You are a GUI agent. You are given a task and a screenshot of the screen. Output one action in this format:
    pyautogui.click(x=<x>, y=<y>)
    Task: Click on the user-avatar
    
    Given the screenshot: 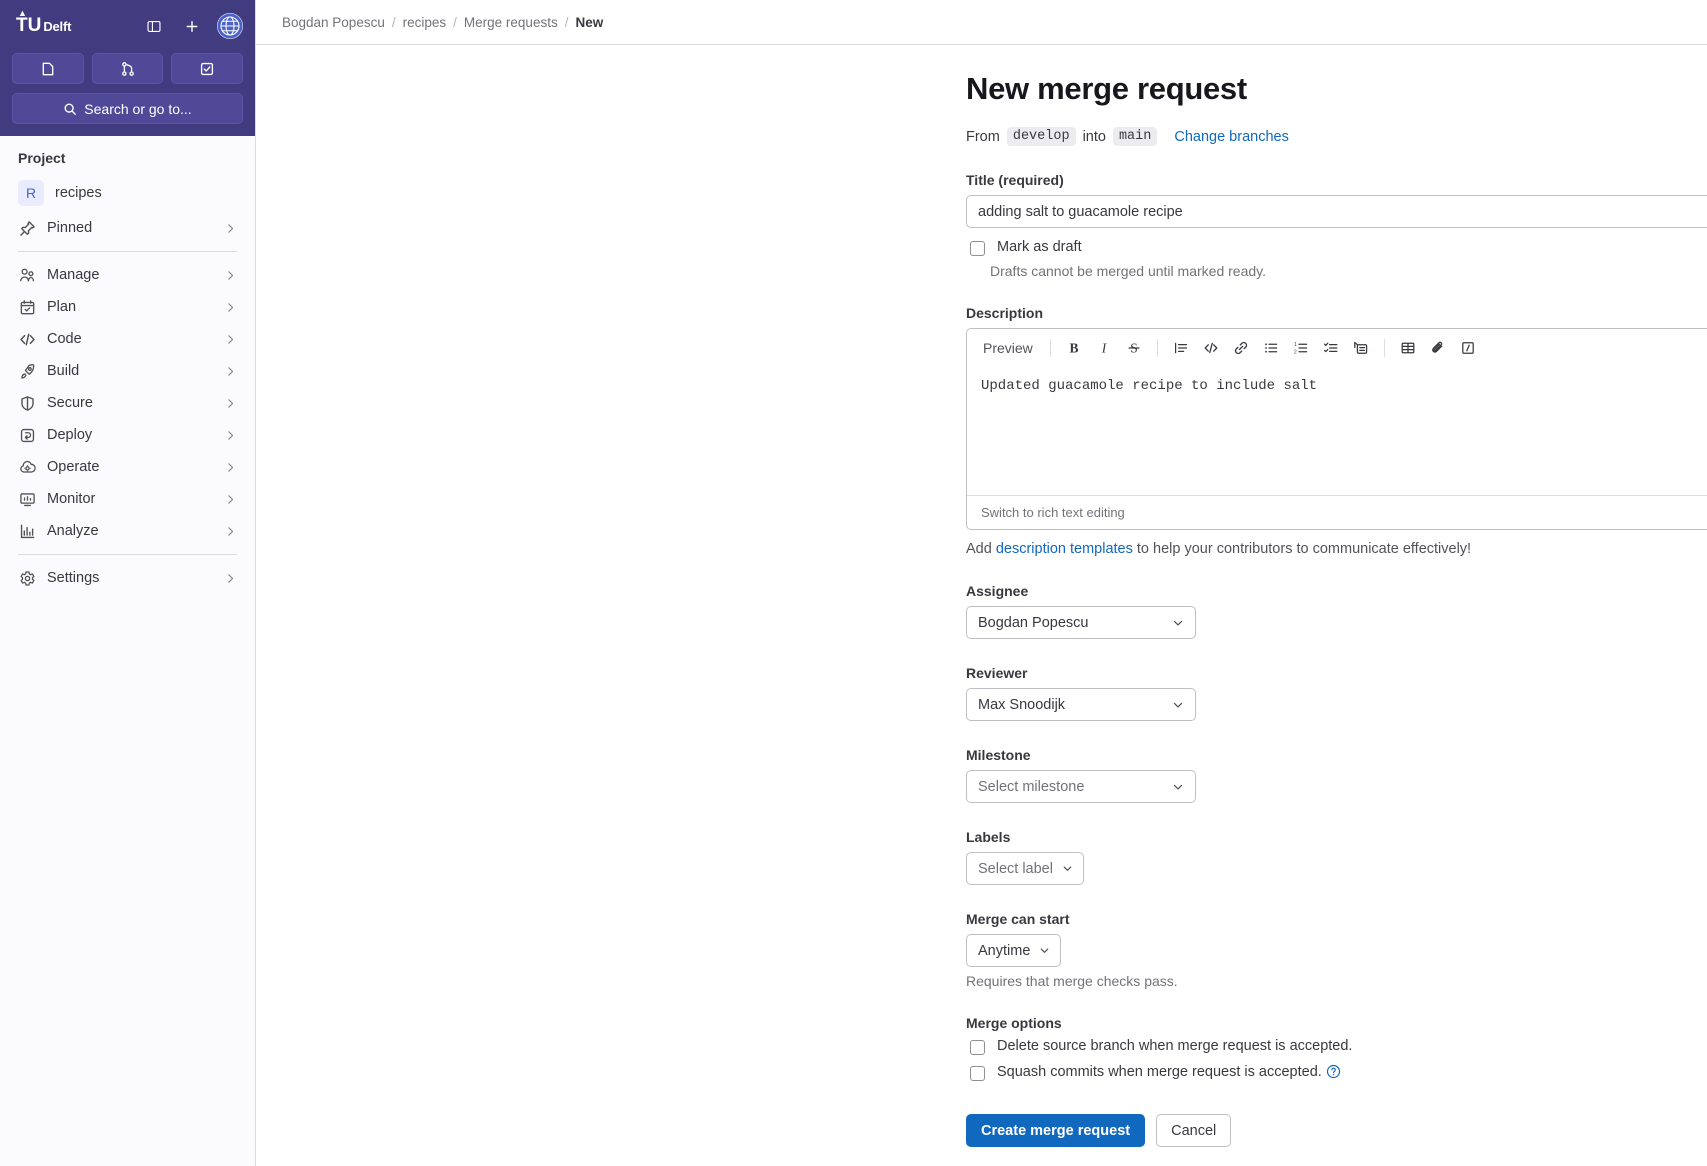 What is the action you would take?
    pyautogui.click(x=230, y=26)
    